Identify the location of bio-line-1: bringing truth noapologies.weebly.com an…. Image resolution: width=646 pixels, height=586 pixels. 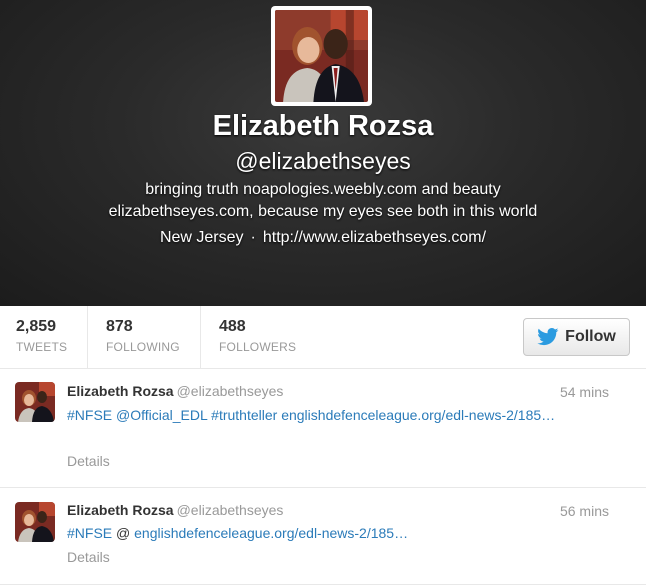
(323, 189).